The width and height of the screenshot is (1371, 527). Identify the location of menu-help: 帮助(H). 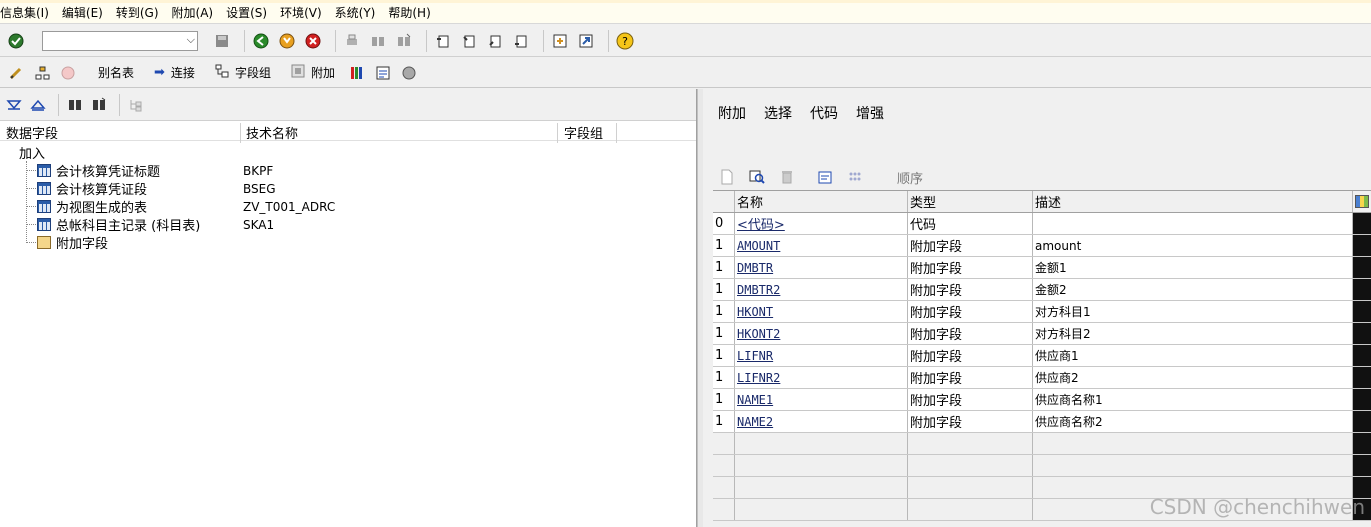
(409, 11).